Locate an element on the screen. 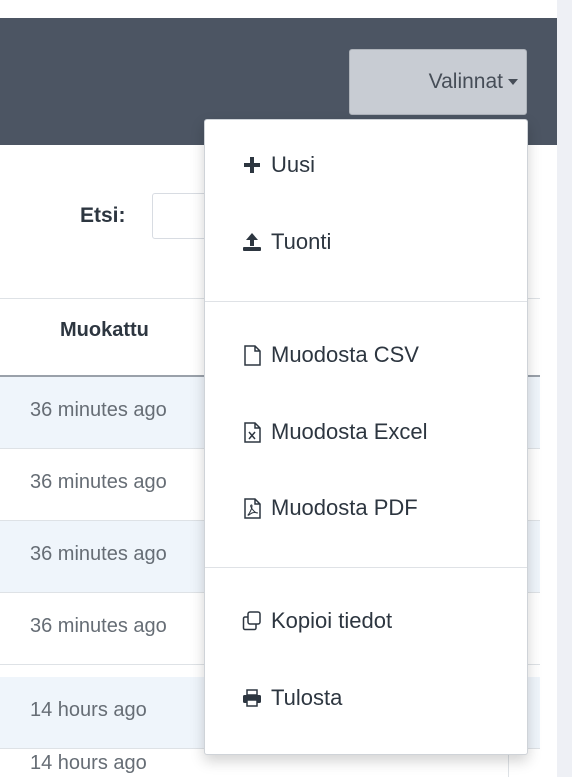 This screenshot has width=572, height=777. menu-item-label: Muodosta PDF is located at coordinates (344, 507).